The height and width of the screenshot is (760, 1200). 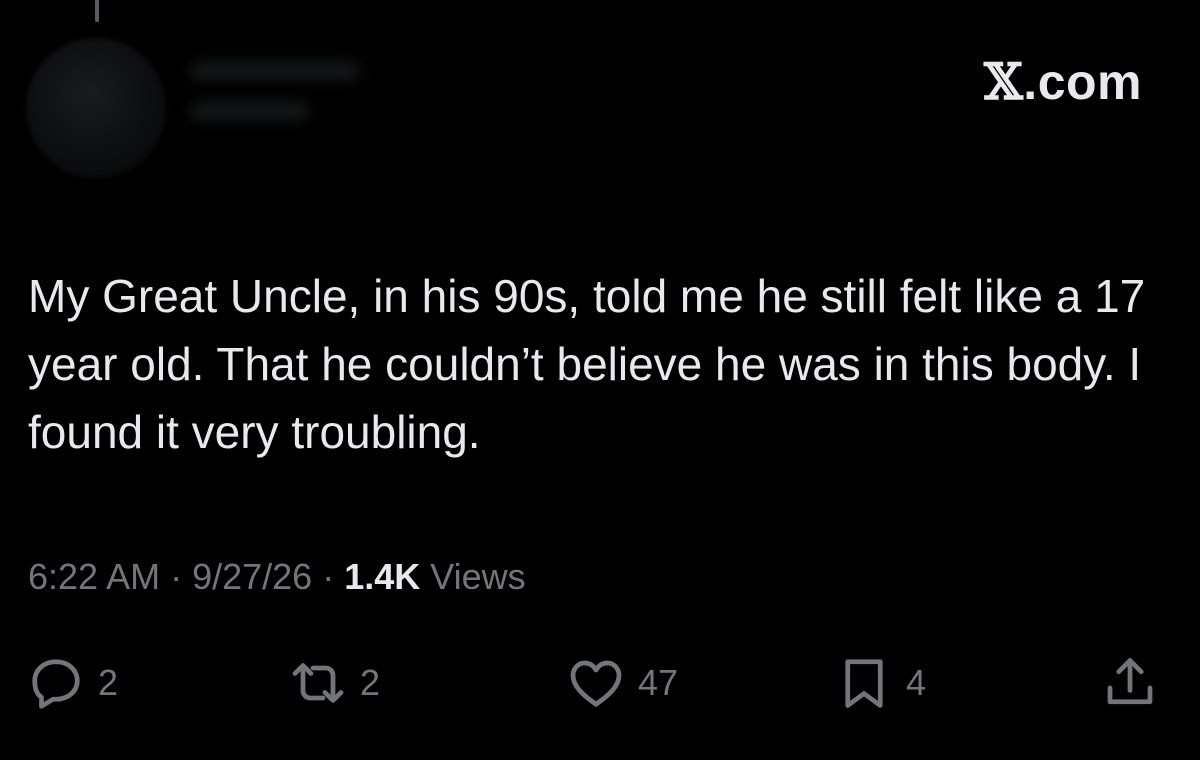 I want to click on tweet-time: 6:22 AM, so click(x=94, y=576).